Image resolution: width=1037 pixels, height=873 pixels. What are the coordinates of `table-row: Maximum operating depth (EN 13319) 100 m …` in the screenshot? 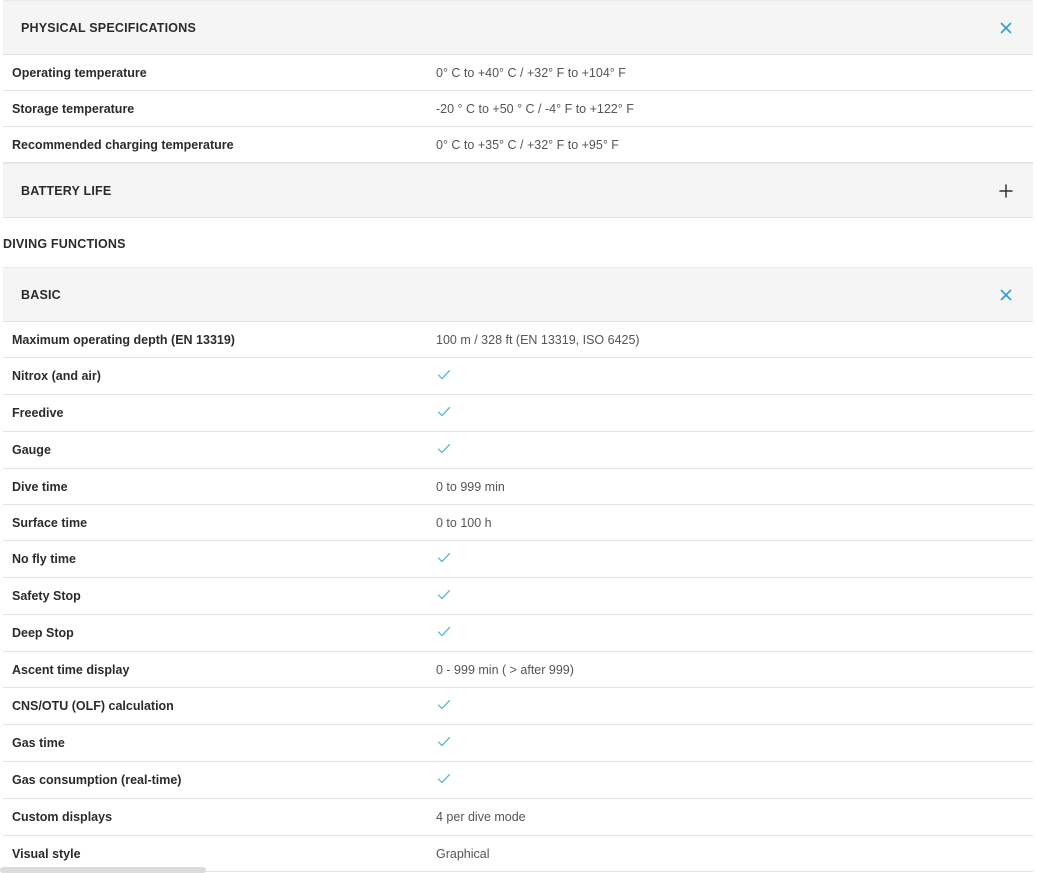 It's located at (518, 340).